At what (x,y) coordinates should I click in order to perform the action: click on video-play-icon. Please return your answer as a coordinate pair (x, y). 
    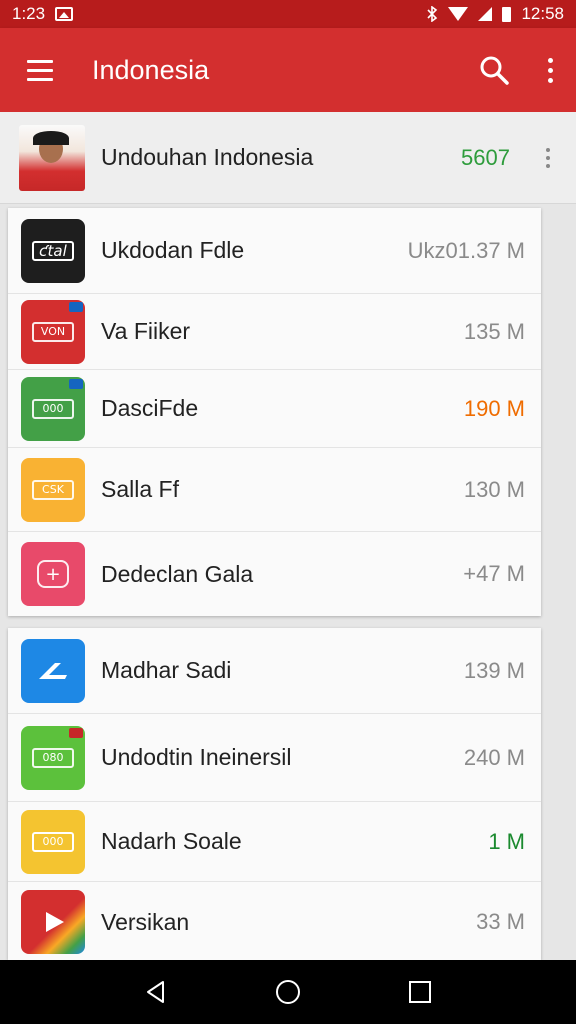
    Looking at the image, I should click on (53, 922).